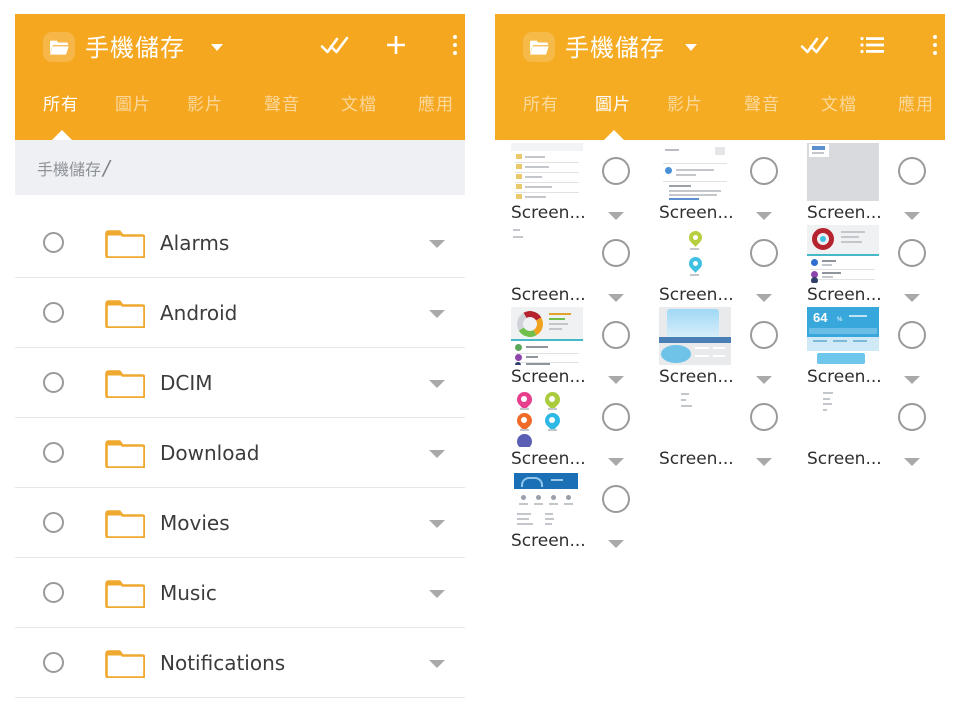 The width and height of the screenshot is (960, 720). I want to click on breadcrumb: 手機儲存 /, so click(73, 168).